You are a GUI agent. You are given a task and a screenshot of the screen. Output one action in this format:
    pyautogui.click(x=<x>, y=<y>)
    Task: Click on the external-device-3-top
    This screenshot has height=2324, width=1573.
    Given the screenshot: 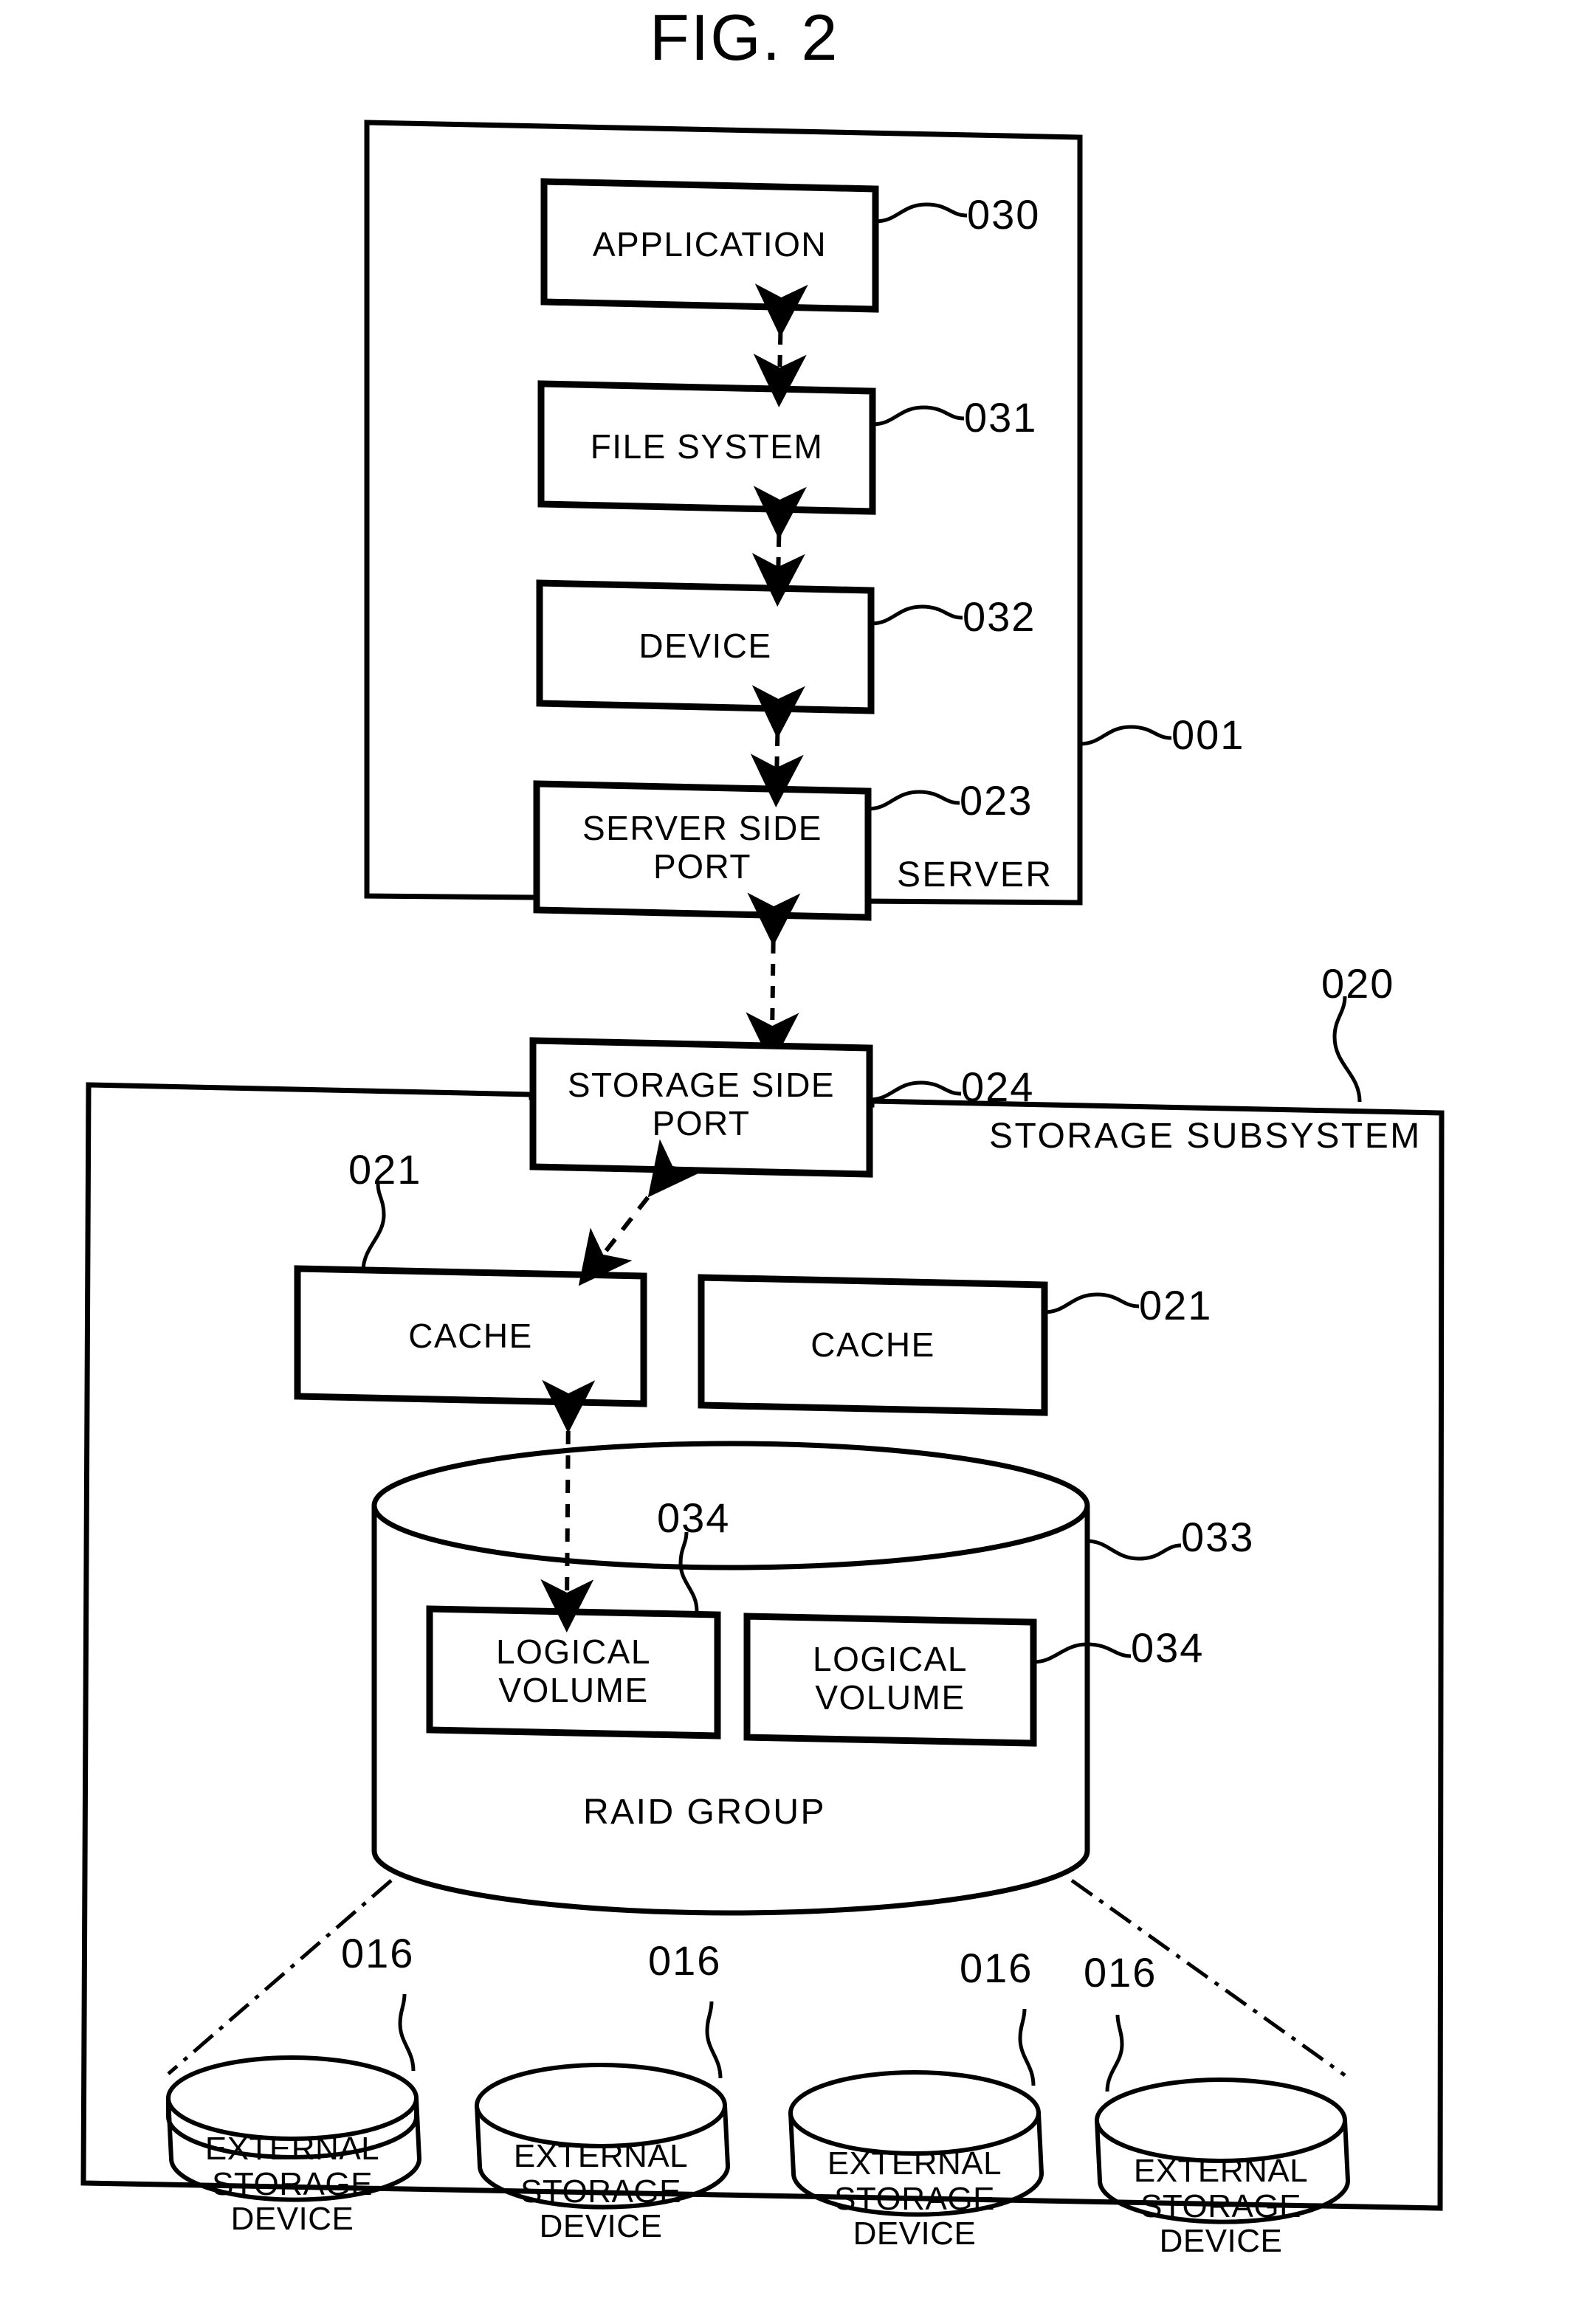 What is the action you would take?
    pyautogui.click(x=915, y=2113)
    